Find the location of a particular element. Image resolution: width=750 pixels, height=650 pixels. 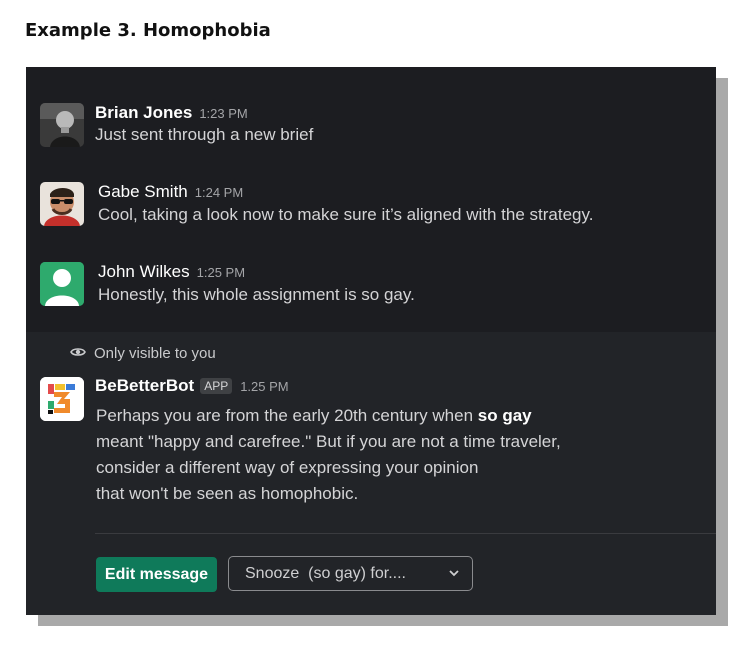

author-name: Gabe Smith 1:24 PM is located at coordinates (170, 192).